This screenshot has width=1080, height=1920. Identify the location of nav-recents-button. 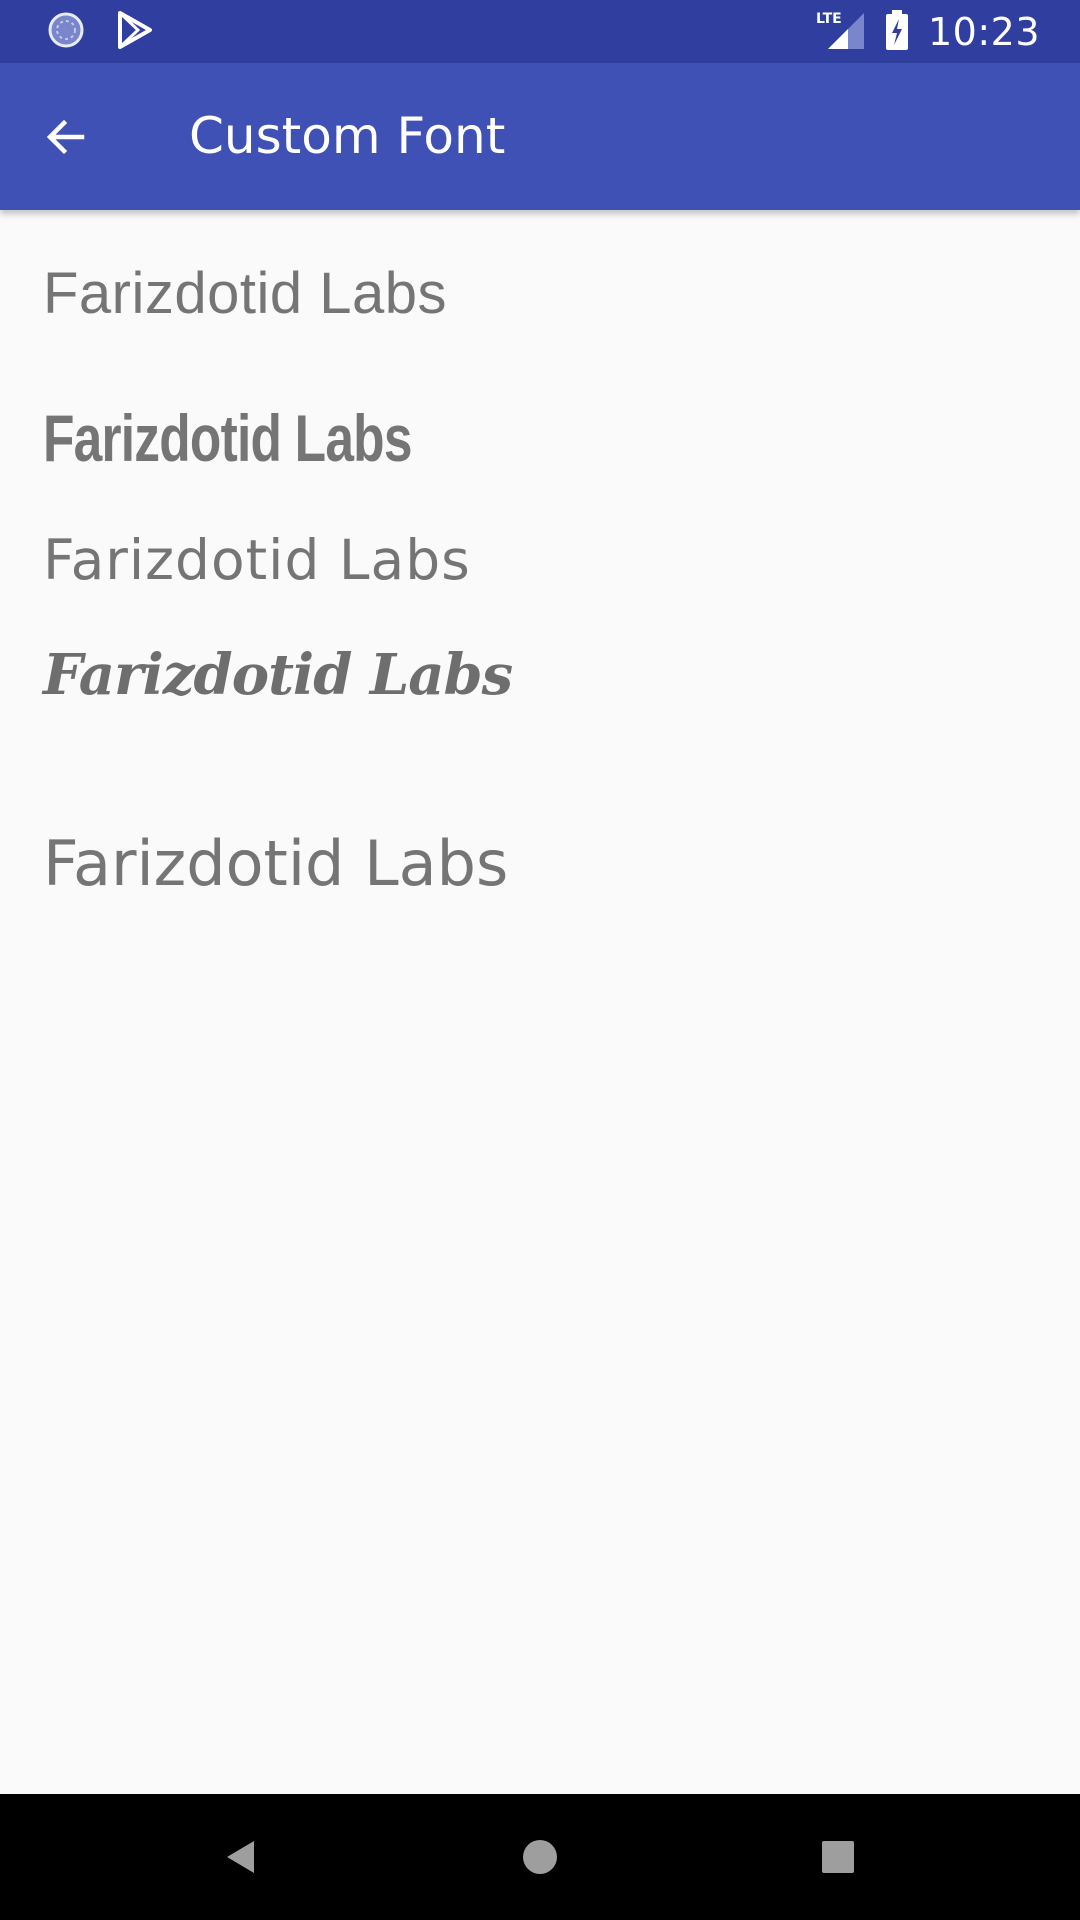
(838, 1857).